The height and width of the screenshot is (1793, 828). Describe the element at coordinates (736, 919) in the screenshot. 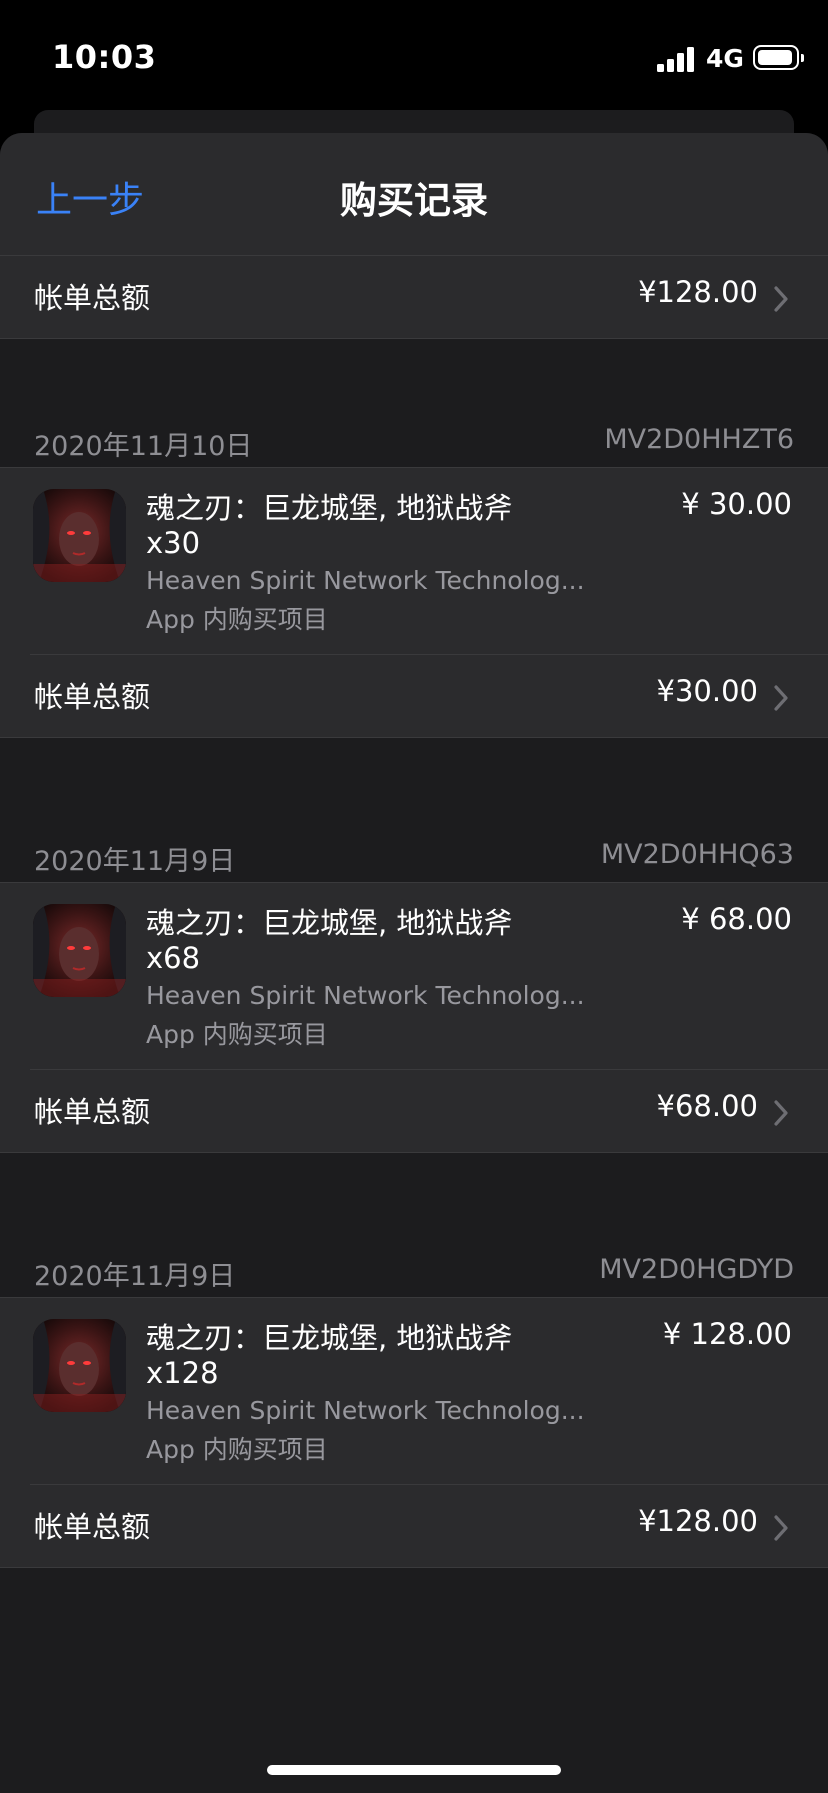

I see `item-price: ¥ 68.00` at that location.